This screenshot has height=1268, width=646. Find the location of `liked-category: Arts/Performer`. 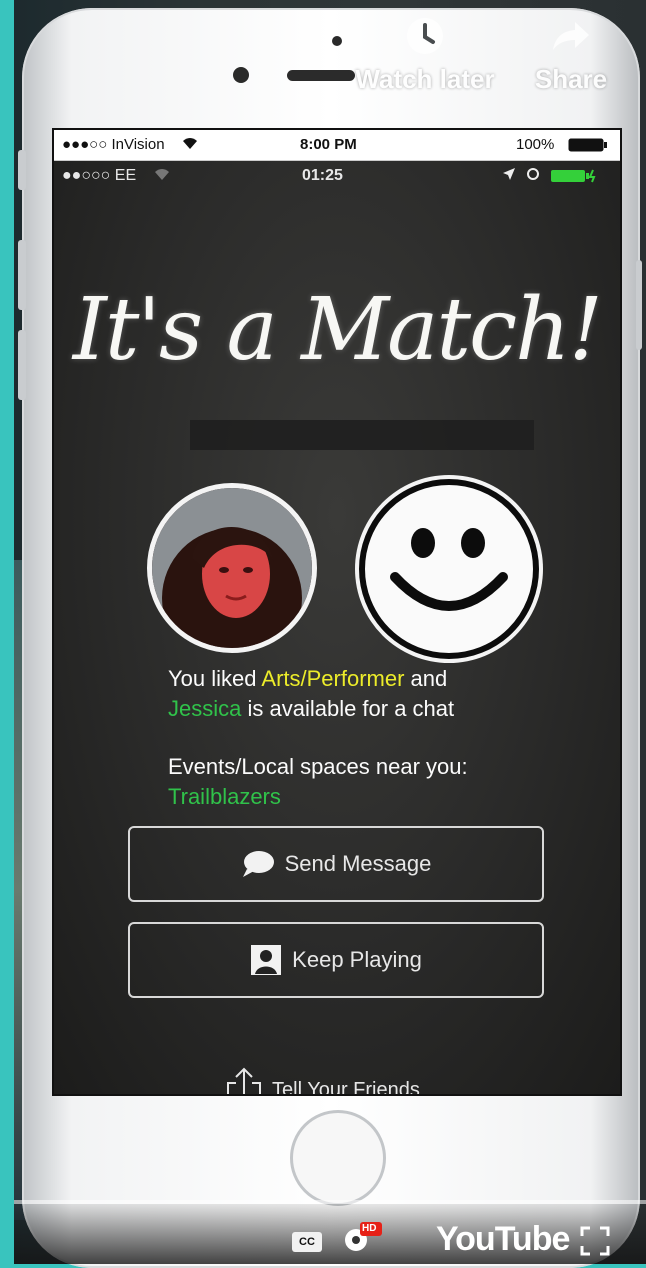

liked-category: Arts/Performer is located at coordinates (333, 678).